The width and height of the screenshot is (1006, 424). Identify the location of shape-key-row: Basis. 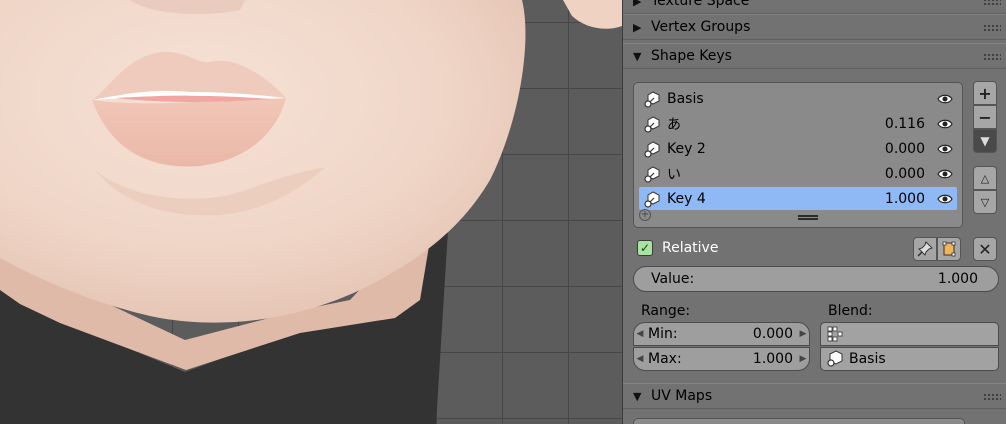
(798, 98).